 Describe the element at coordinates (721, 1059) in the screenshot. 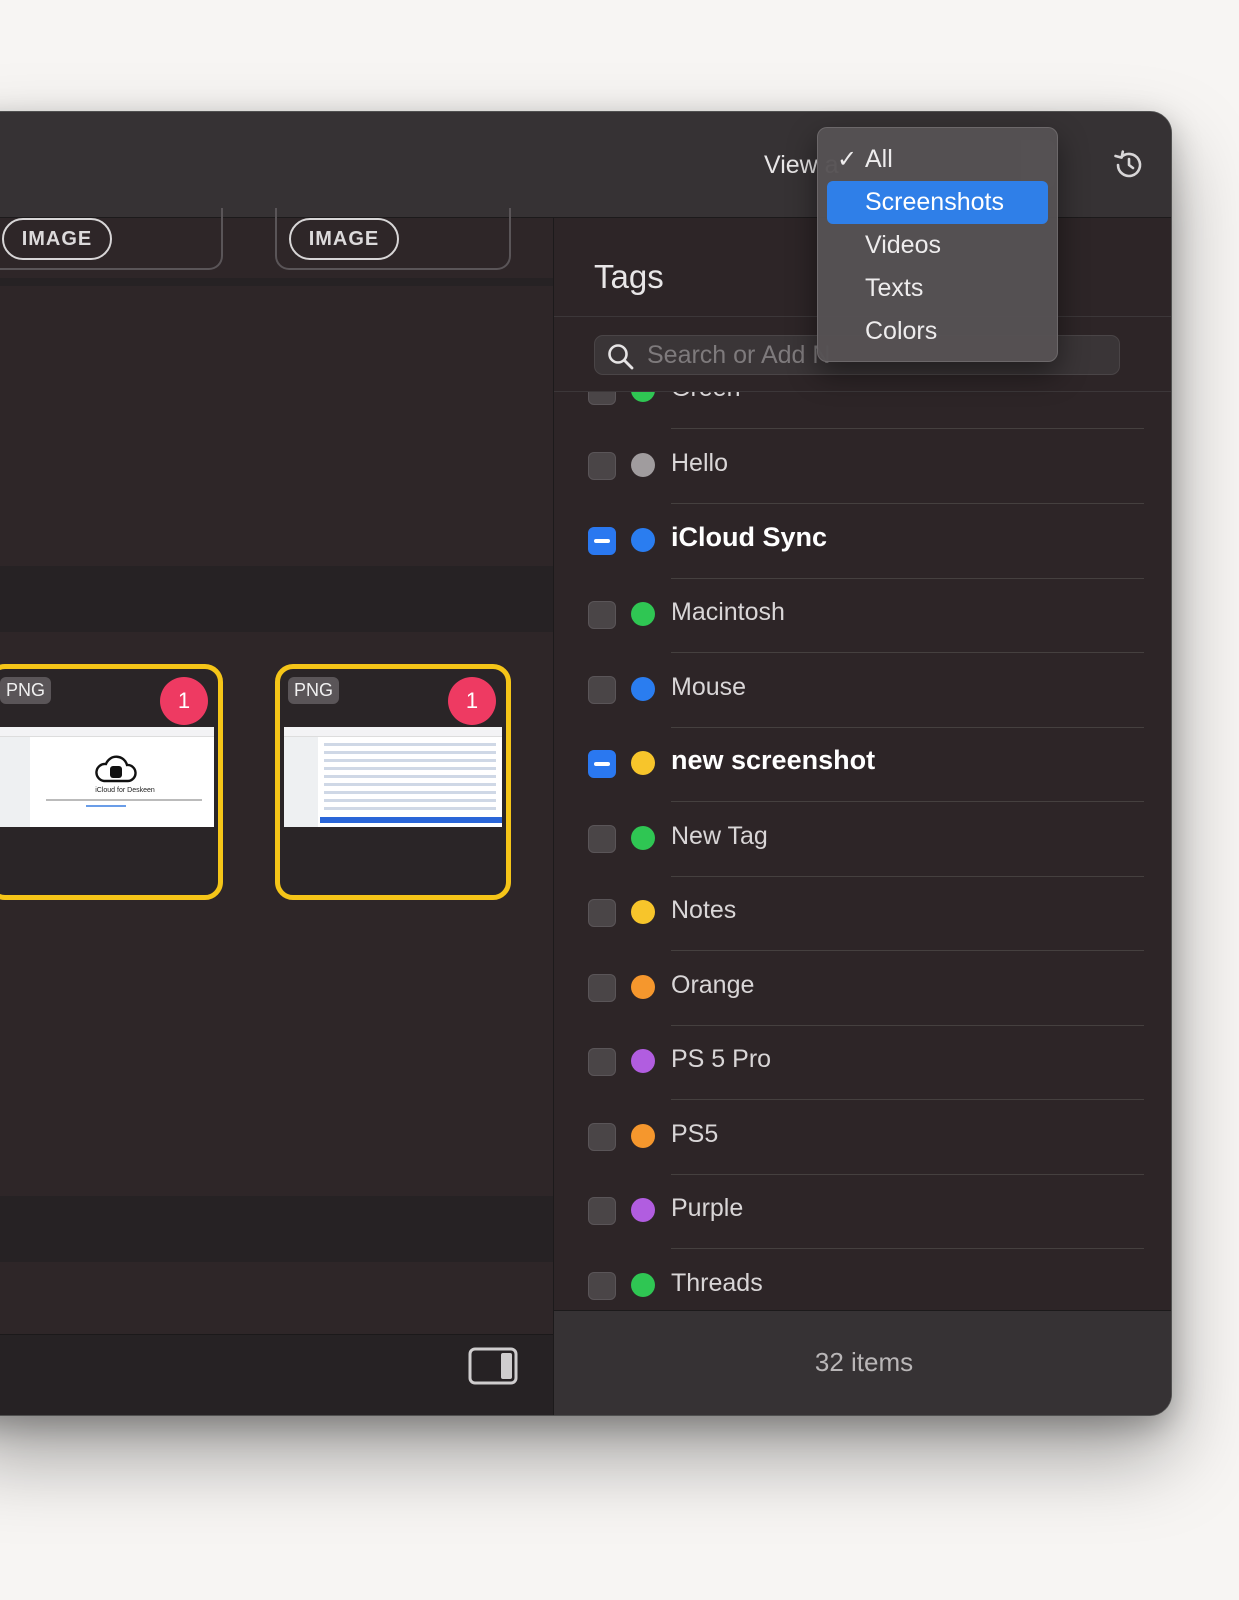

I see `tag-name: PS 5 Pro` at that location.